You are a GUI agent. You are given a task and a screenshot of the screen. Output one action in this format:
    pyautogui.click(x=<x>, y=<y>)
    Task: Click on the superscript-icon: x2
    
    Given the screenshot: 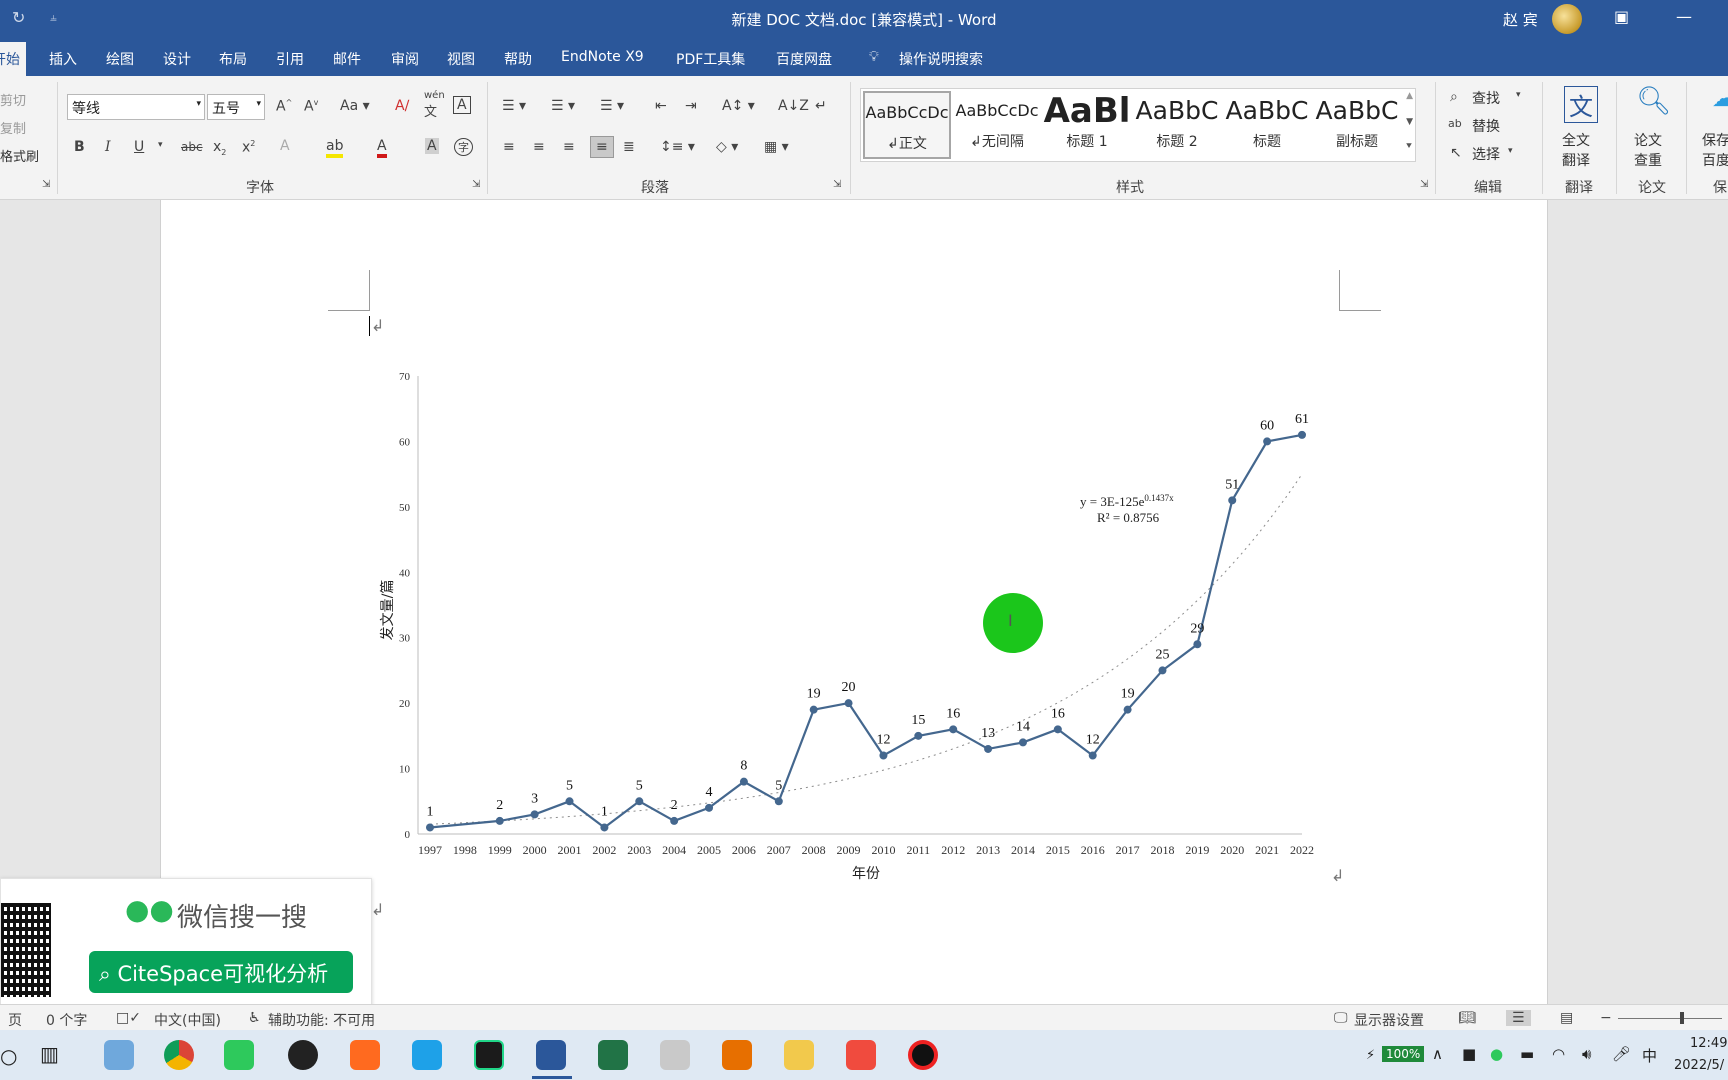 What is the action you would take?
    pyautogui.click(x=248, y=147)
    